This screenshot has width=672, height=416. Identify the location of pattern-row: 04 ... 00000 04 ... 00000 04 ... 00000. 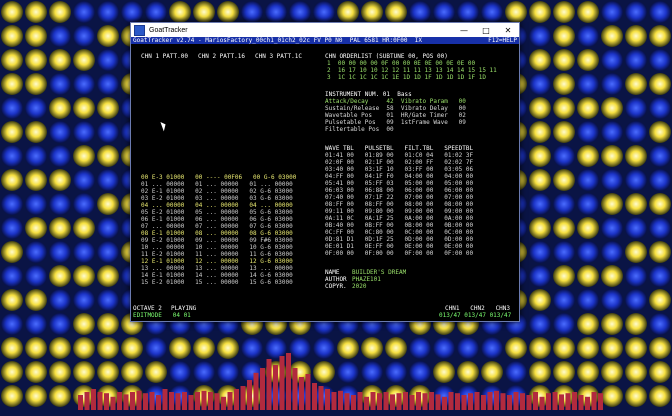
(217, 205).